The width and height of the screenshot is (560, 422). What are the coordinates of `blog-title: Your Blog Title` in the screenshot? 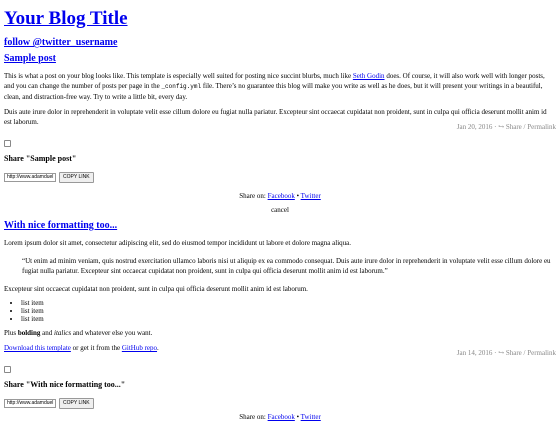 It's located at (280, 19).